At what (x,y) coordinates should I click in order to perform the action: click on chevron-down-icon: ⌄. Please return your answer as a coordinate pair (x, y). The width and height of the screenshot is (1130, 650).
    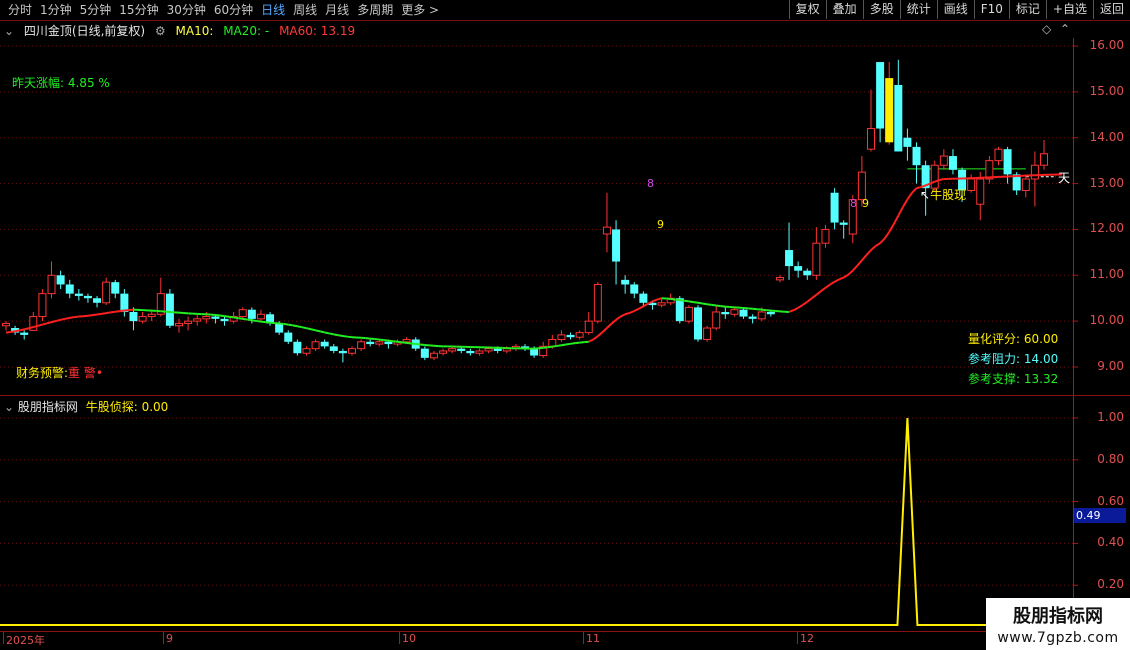
    Looking at the image, I should click on (9, 31).